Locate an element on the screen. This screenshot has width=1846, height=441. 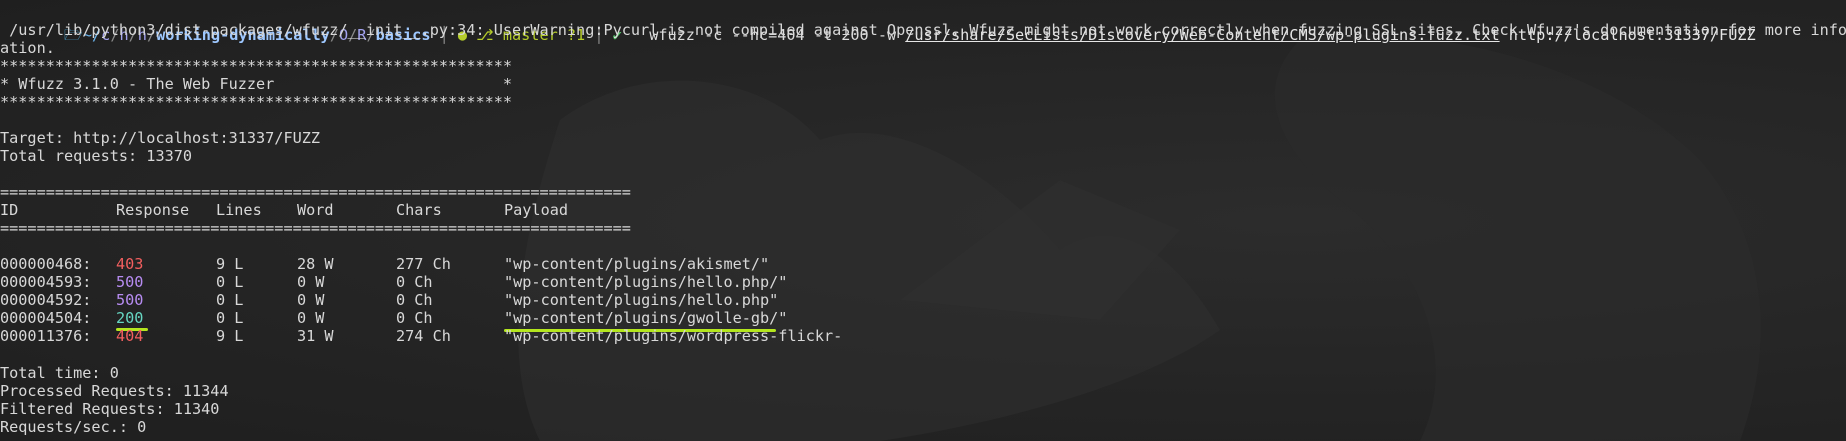
header-payload: Payload is located at coordinates (536, 210).